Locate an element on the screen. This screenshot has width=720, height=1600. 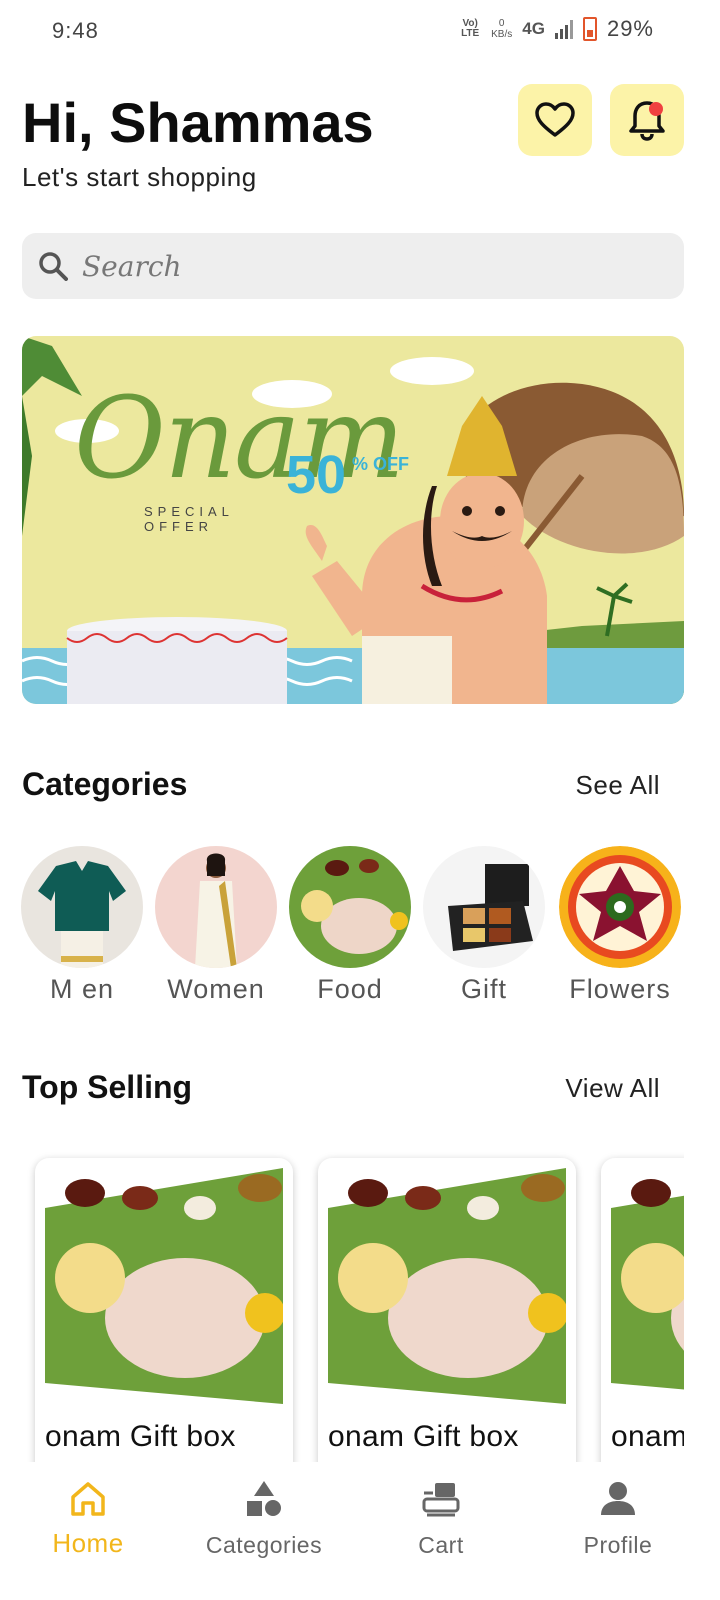
see-all-link: See All is located at coordinates (618, 785).